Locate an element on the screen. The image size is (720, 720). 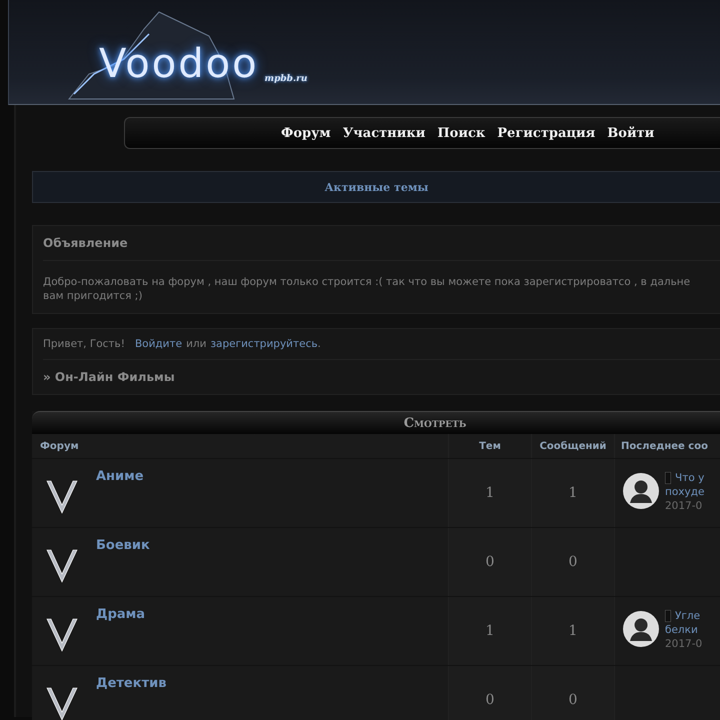
column-header: Последнее соо is located at coordinates (664, 447).